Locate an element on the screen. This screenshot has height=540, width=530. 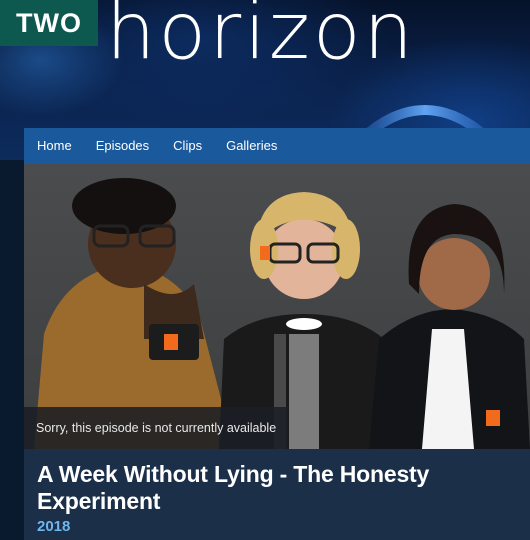
programme-nav: Home Episodes Clips Galleries is located at coordinates (277, 146).